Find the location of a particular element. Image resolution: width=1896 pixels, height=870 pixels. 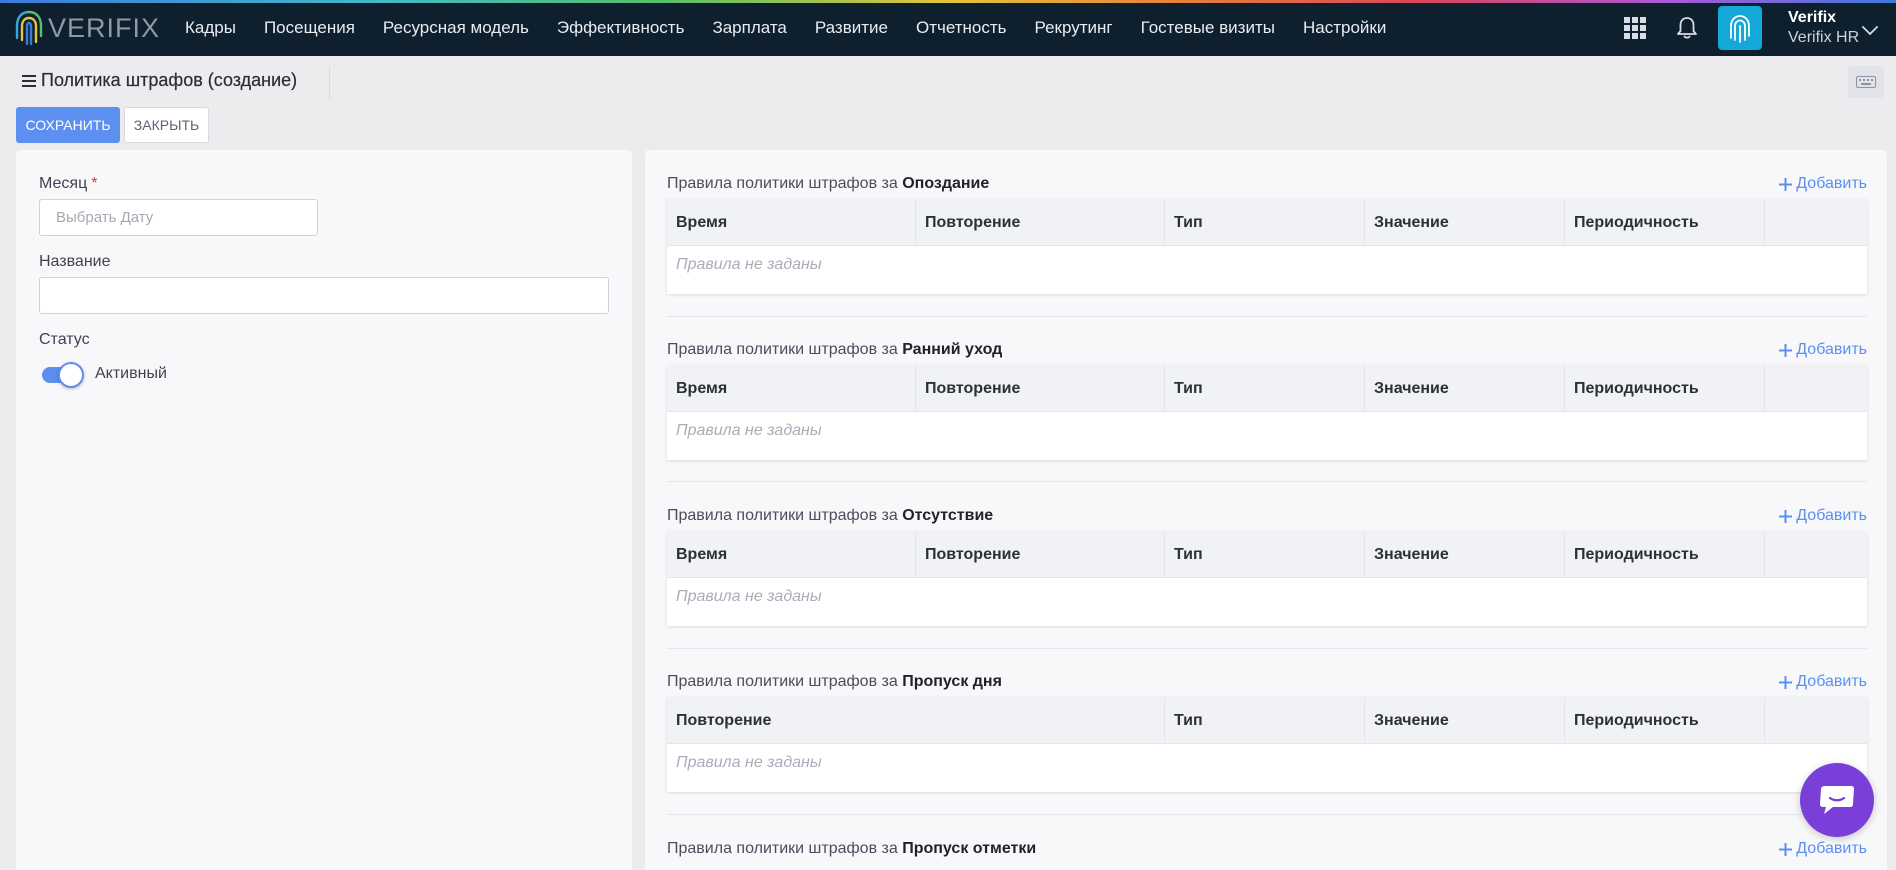

avatar is located at coordinates (1740, 28).